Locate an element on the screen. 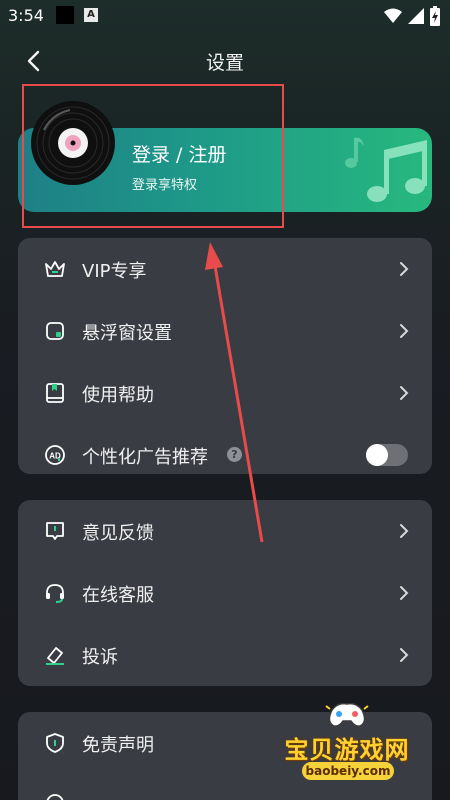 The height and width of the screenshot is (800, 450). vip-crown-icon is located at coordinates (55, 269).